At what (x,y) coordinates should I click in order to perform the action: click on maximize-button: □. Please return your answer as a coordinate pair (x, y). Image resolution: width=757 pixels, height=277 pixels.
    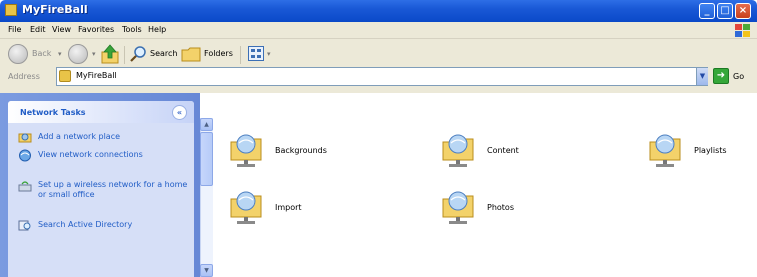
    Looking at the image, I should click on (725, 11).